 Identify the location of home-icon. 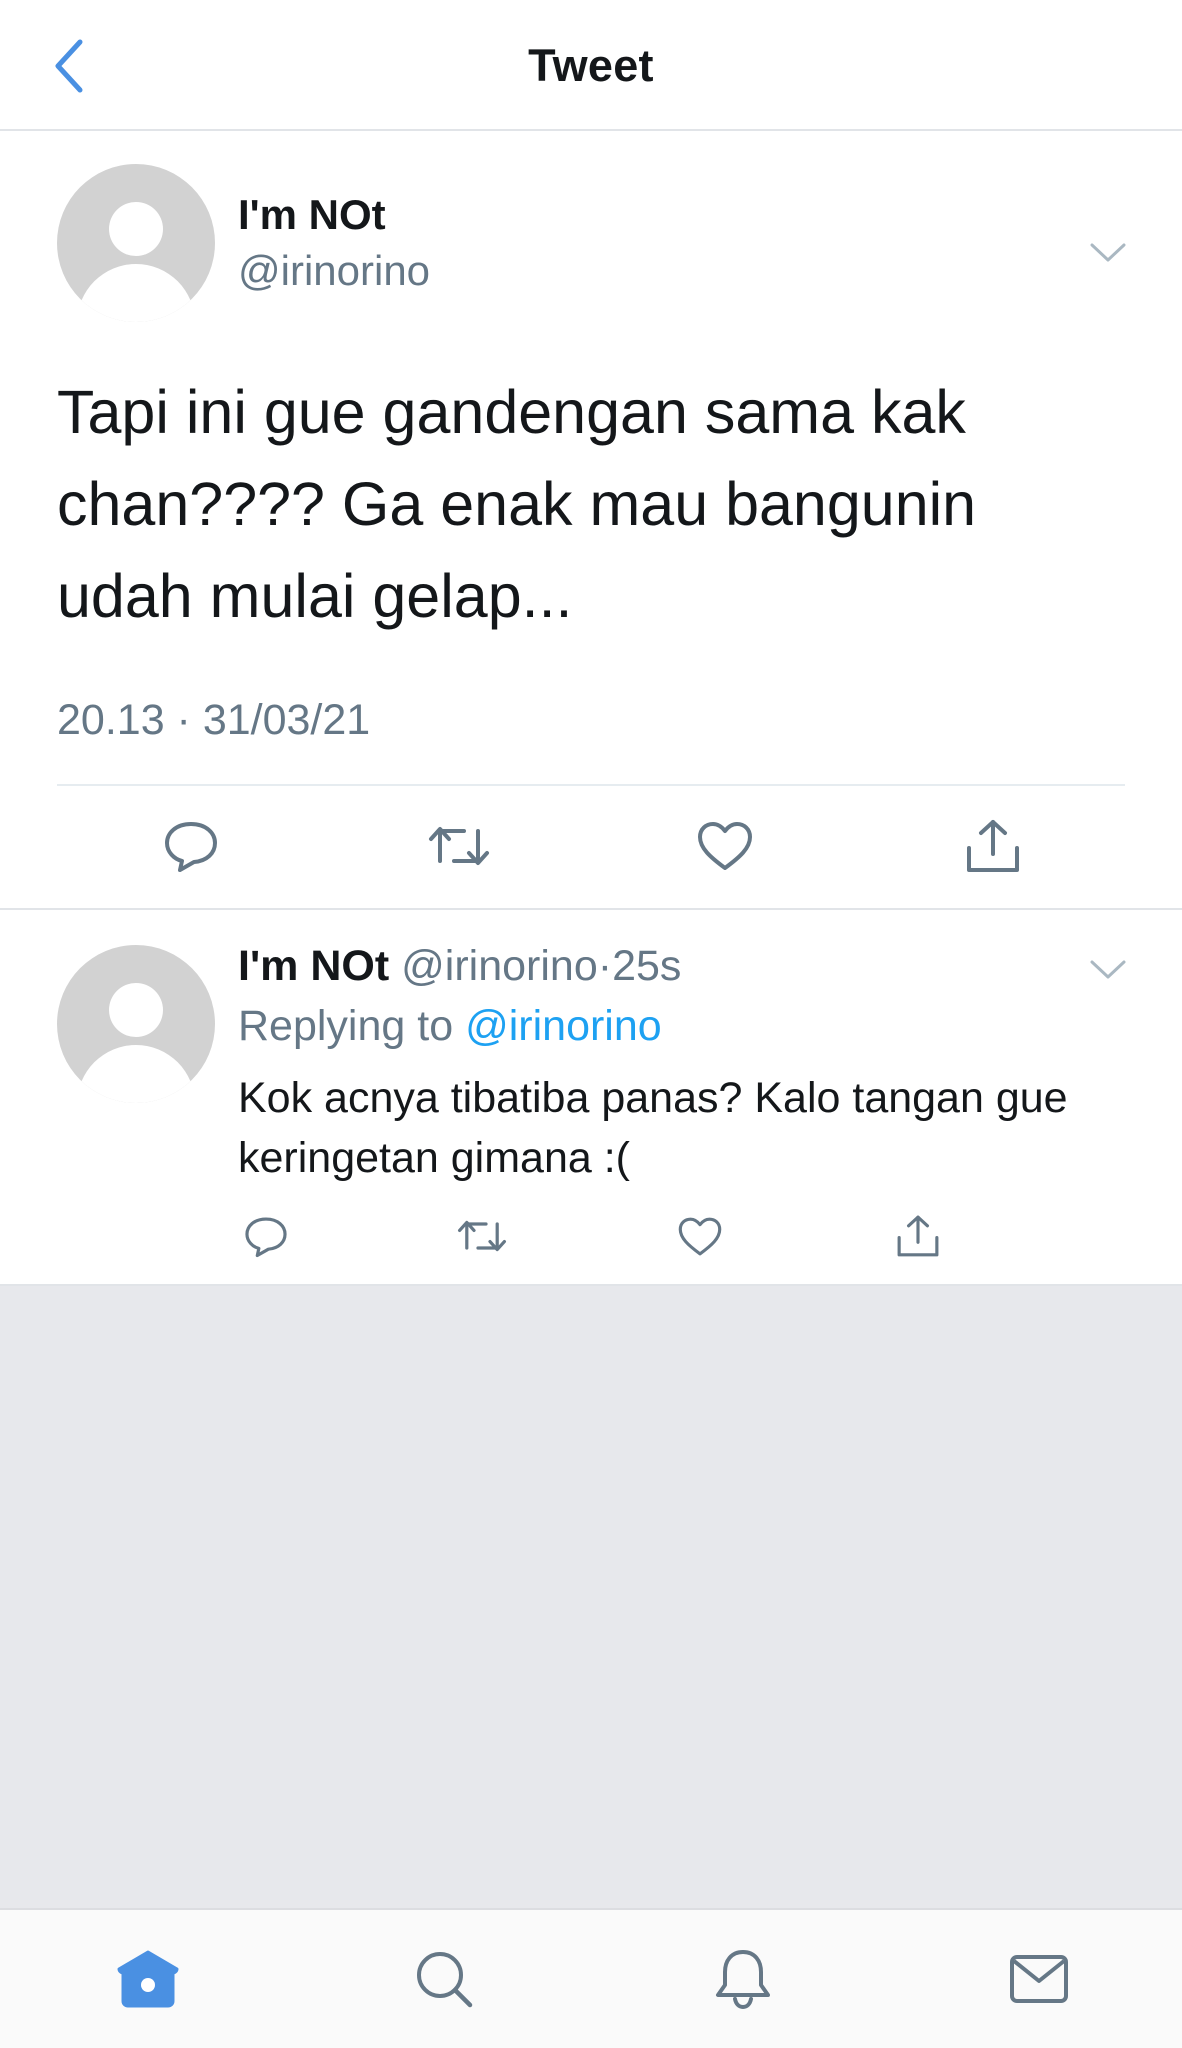
(148, 1979).